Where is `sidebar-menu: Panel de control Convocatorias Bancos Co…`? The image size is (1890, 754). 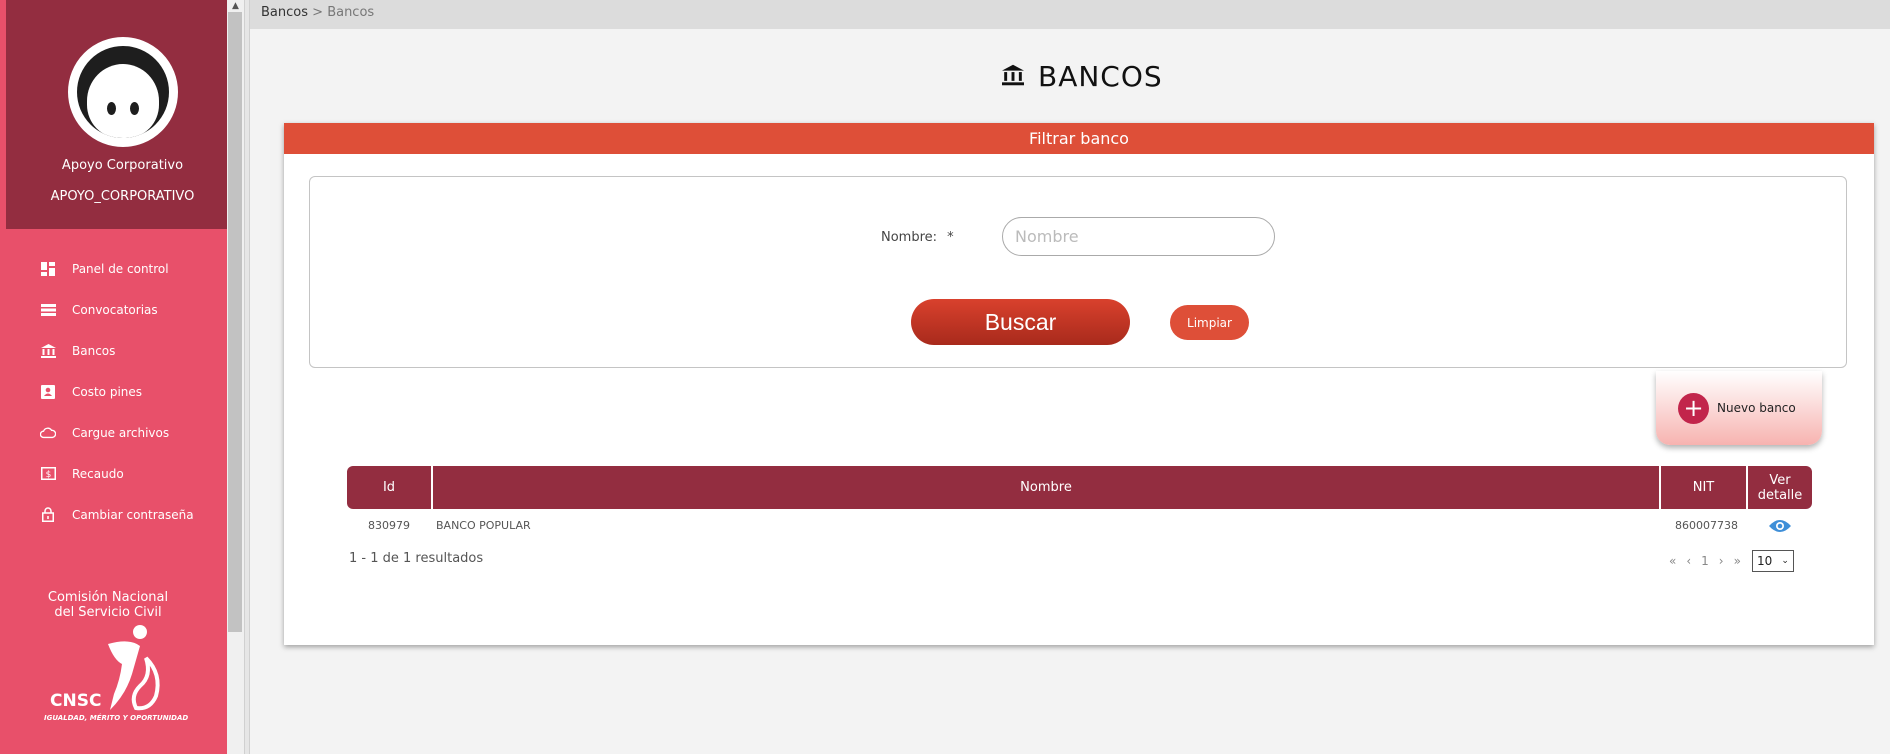
sidebar-menu: Panel de control Convocatorias Bancos Co… is located at coordinates (116, 391).